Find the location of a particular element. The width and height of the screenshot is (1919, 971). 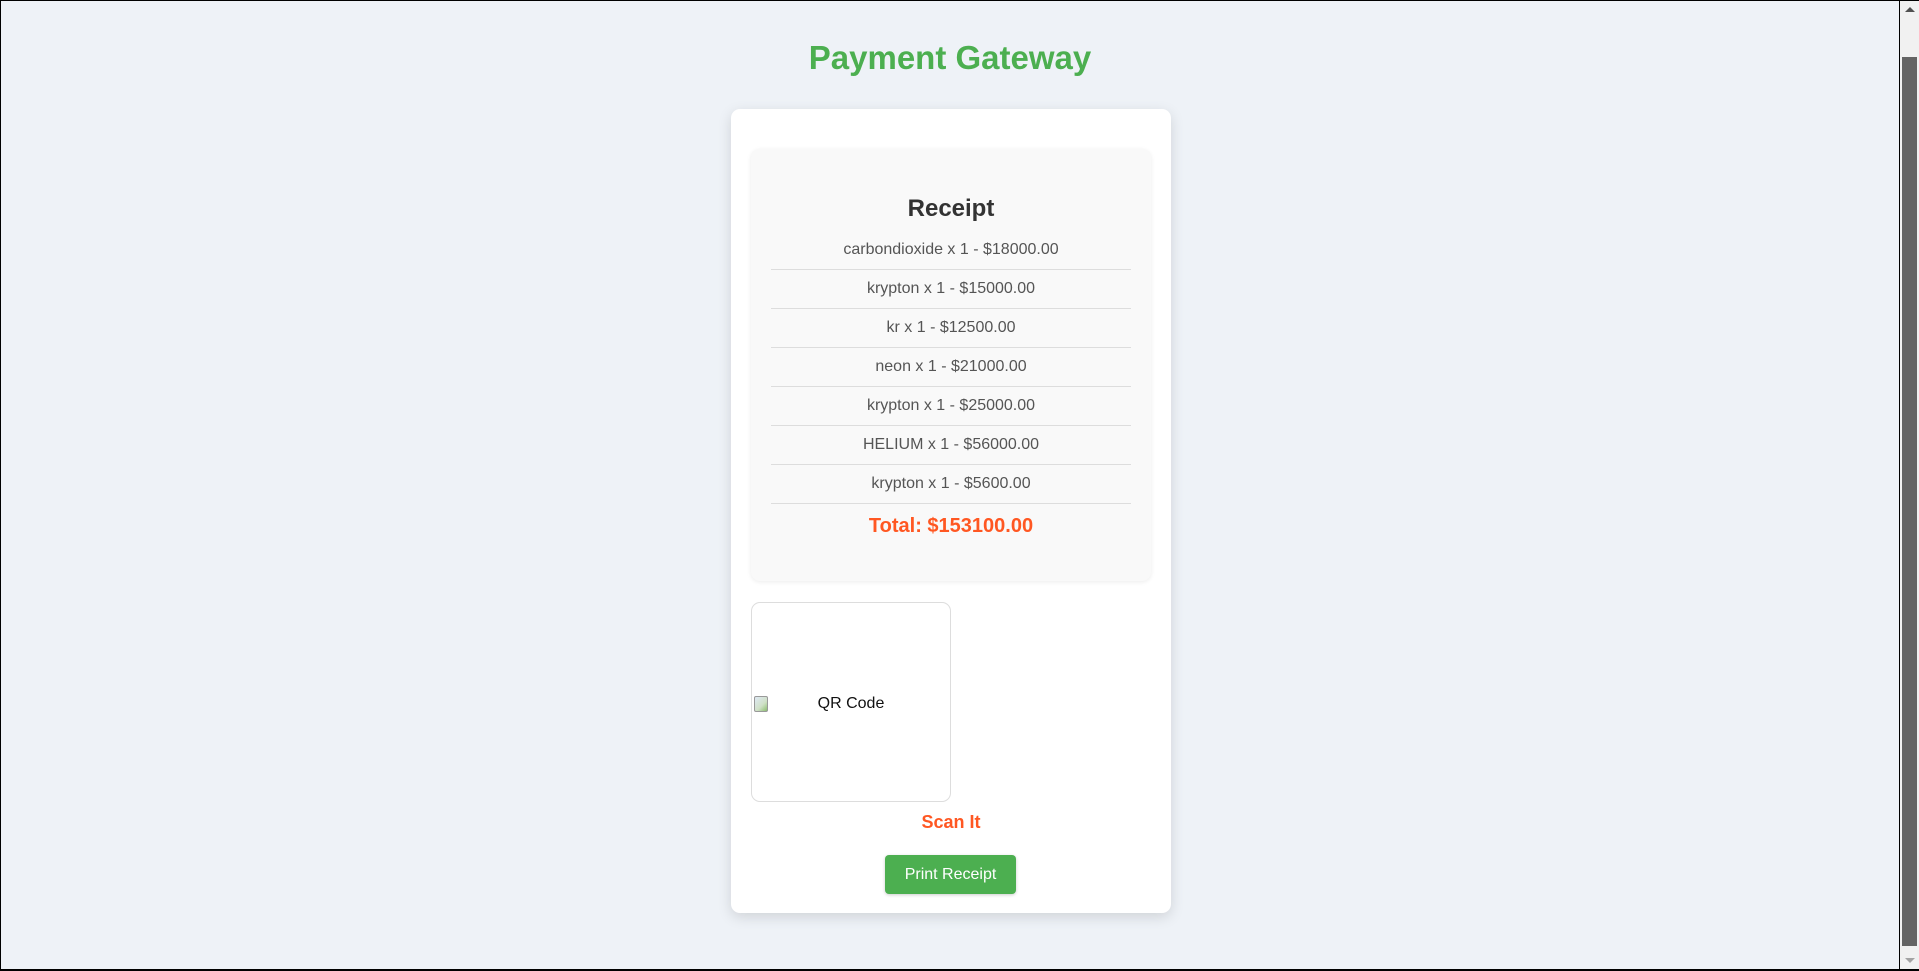

receipt-item: krypton x 1 - $15000.00 is located at coordinates (951, 289).